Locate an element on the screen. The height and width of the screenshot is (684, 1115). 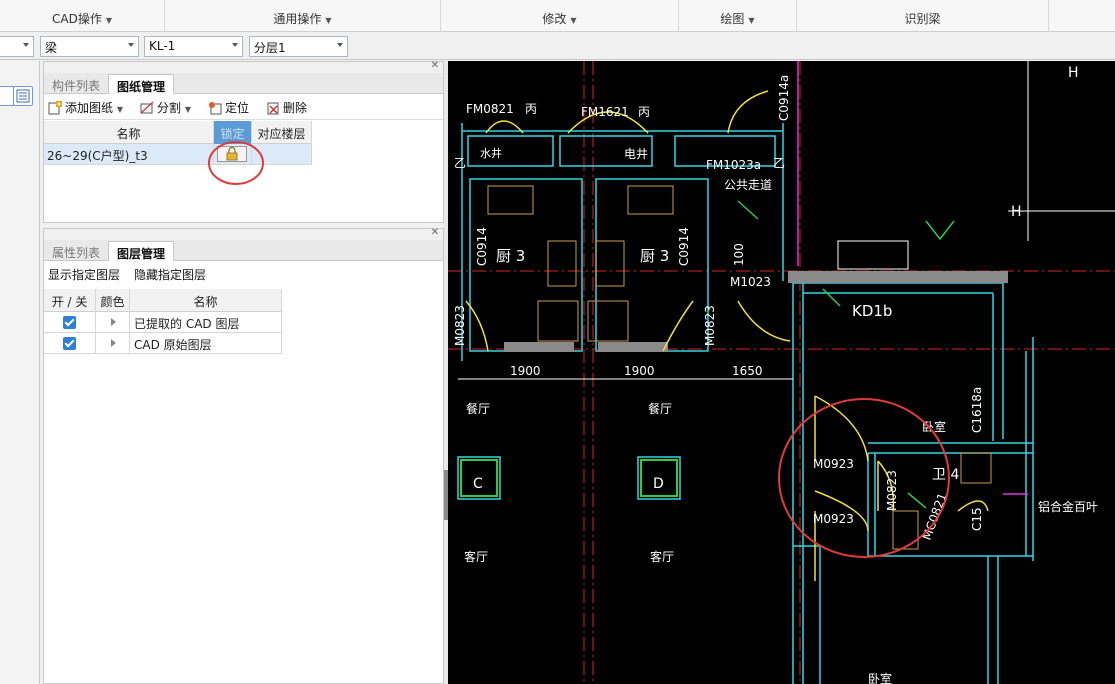
member-select: KL-1 is located at coordinates (193, 46).